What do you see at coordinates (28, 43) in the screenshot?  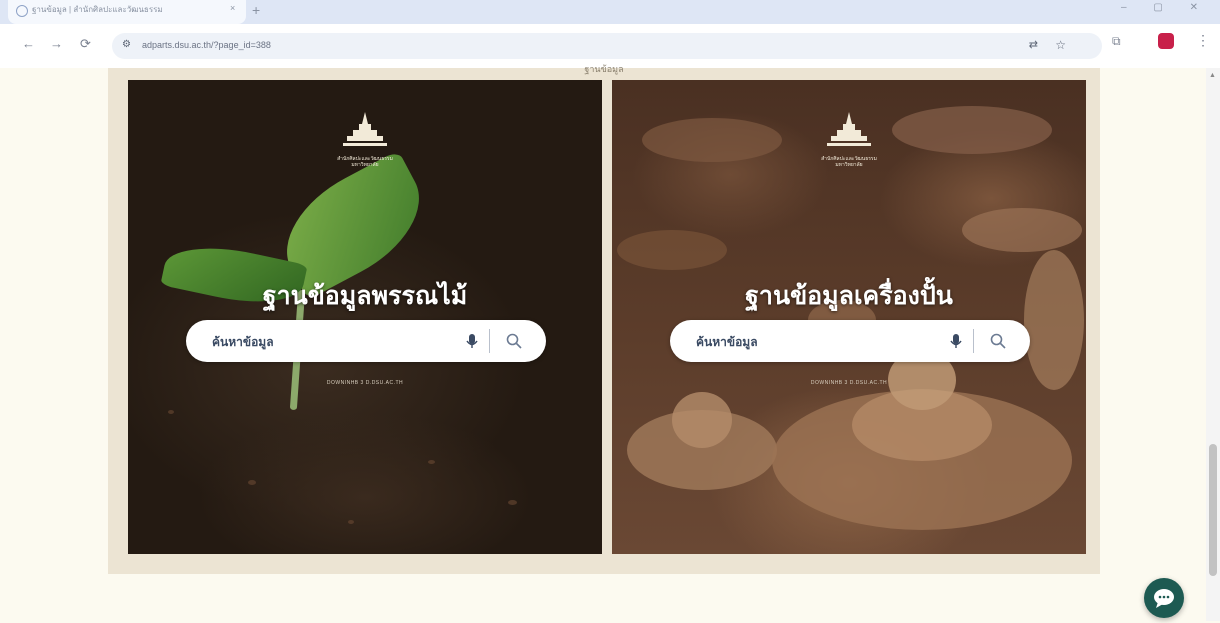 I see `back-arrow-icon: ←` at bounding box center [28, 43].